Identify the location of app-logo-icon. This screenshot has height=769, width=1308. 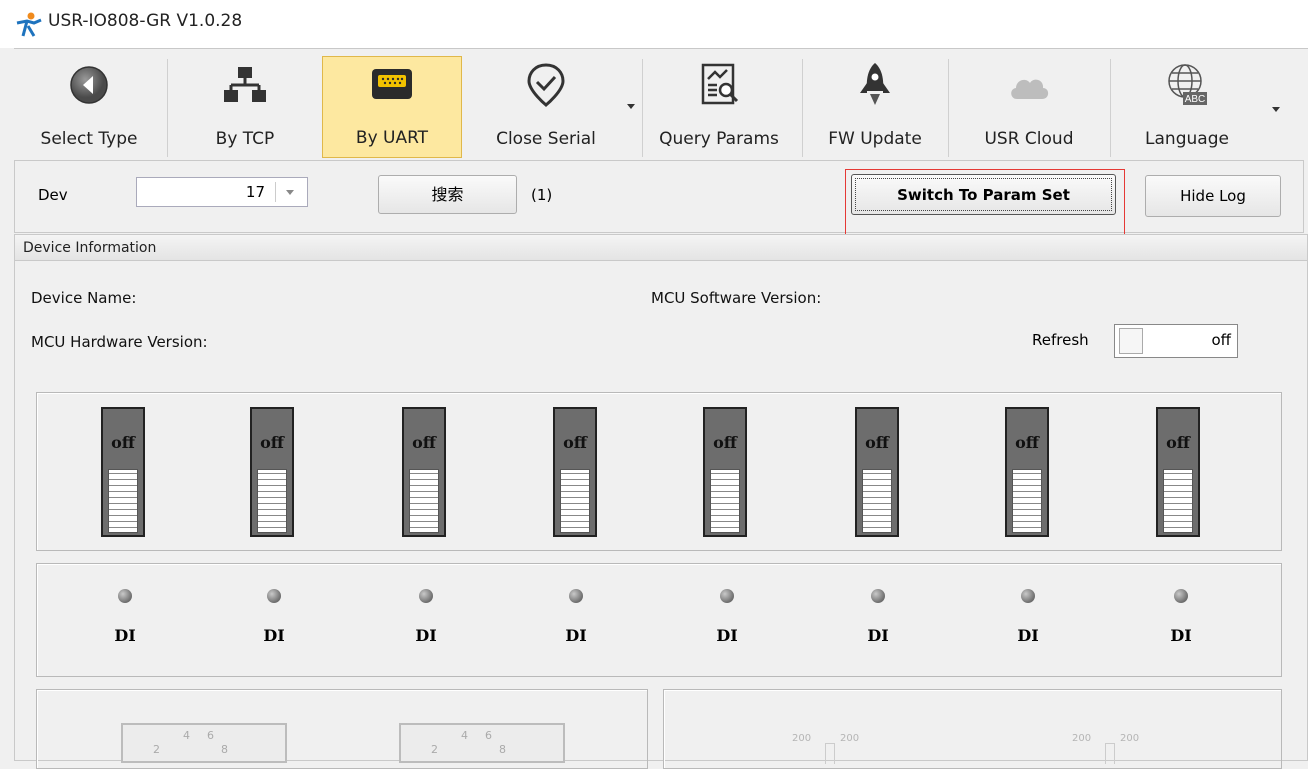
(29, 24).